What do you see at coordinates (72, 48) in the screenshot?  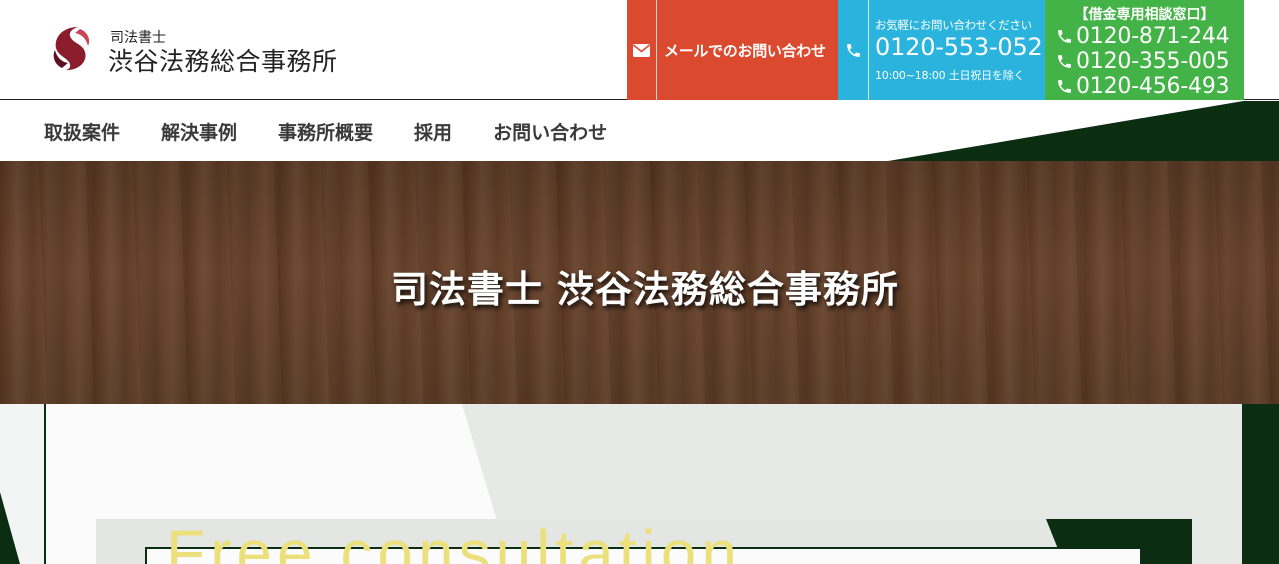 I see `logo-icon` at bounding box center [72, 48].